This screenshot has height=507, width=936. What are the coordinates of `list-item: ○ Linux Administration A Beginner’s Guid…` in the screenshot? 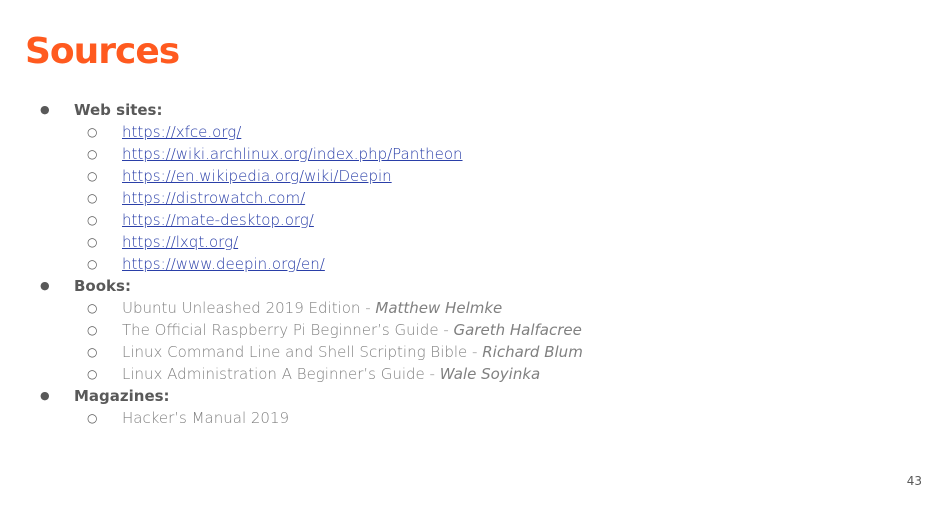 It's located at (450, 374).